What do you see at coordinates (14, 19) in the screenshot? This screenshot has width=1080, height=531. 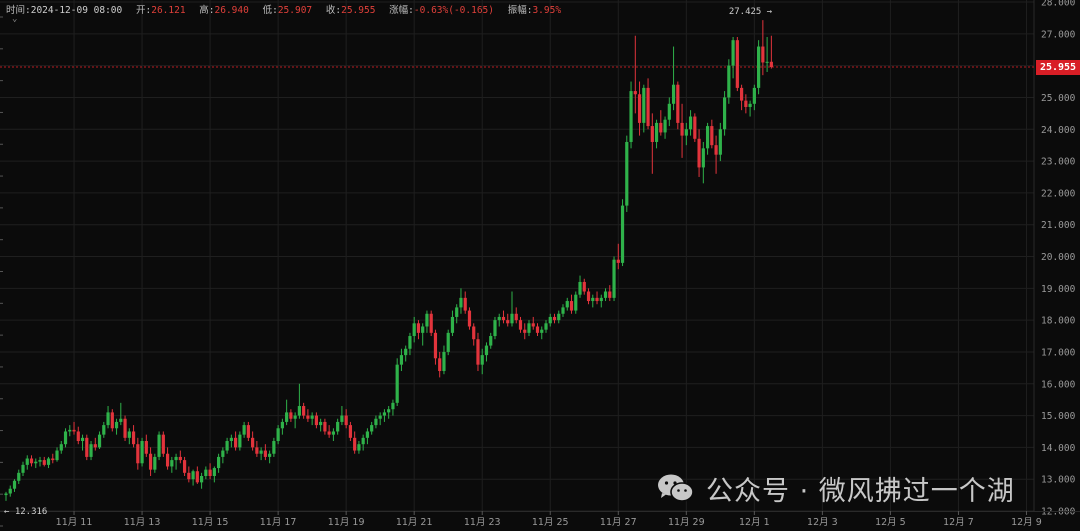 I see `collapse-toggle-icon: ⌄` at bounding box center [14, 19].